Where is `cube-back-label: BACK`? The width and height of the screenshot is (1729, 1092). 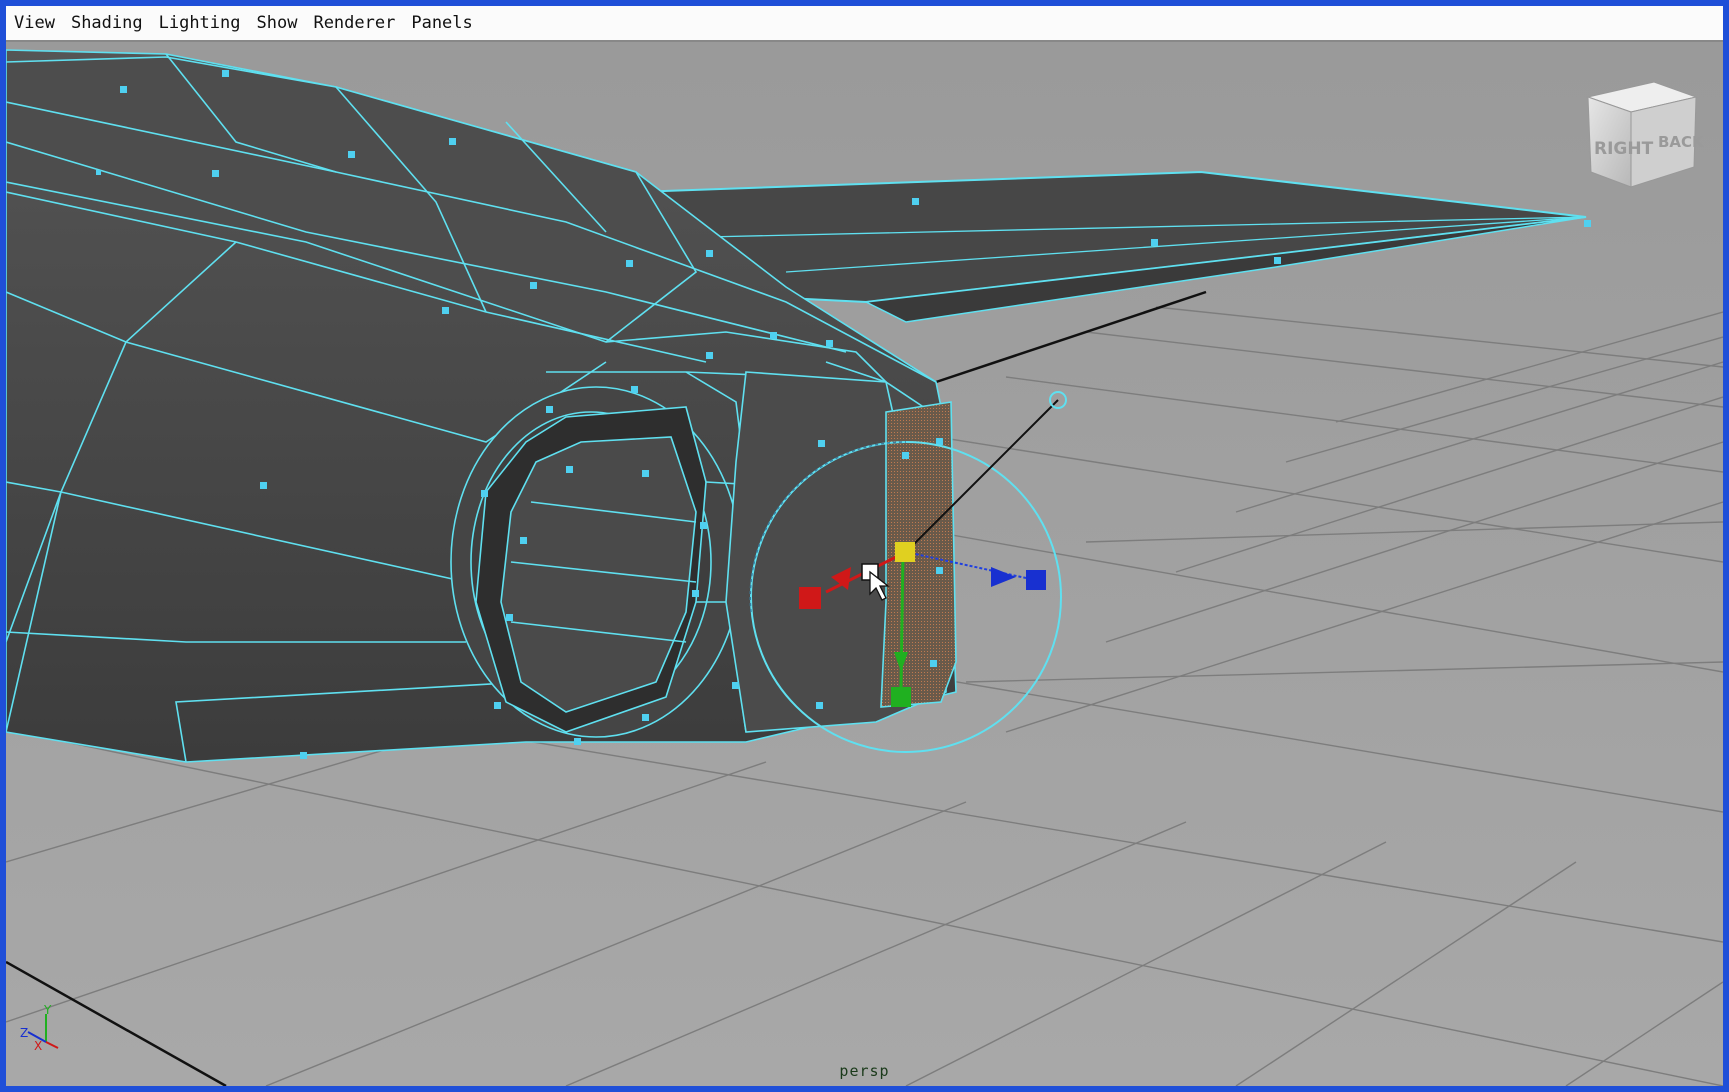 cube-back-label: BACK is located at coordinates (1681, 142).